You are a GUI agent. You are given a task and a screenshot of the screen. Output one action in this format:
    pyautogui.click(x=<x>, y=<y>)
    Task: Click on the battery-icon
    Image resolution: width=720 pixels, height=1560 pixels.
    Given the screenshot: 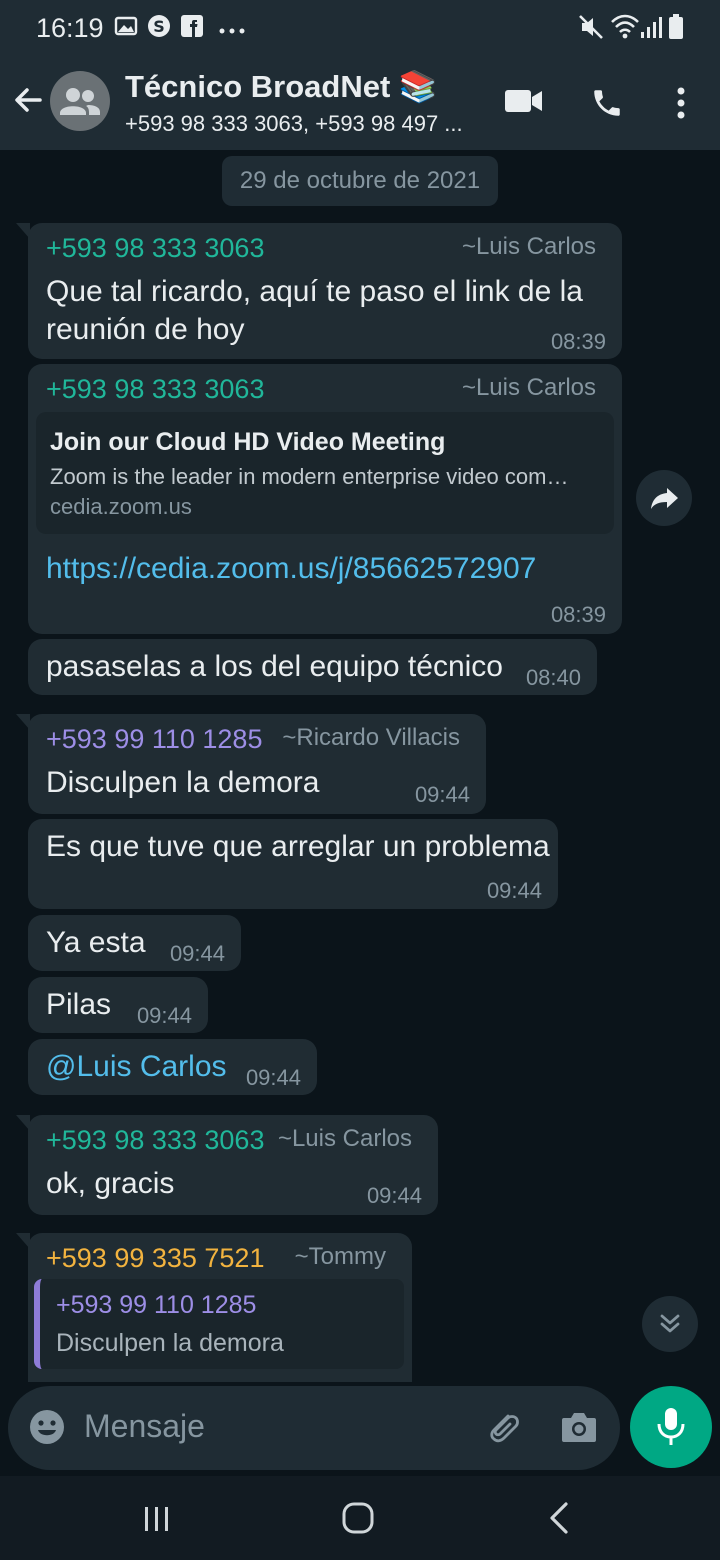 What is the action you would take?
    pyautogui.click(x=676, y=29)
    